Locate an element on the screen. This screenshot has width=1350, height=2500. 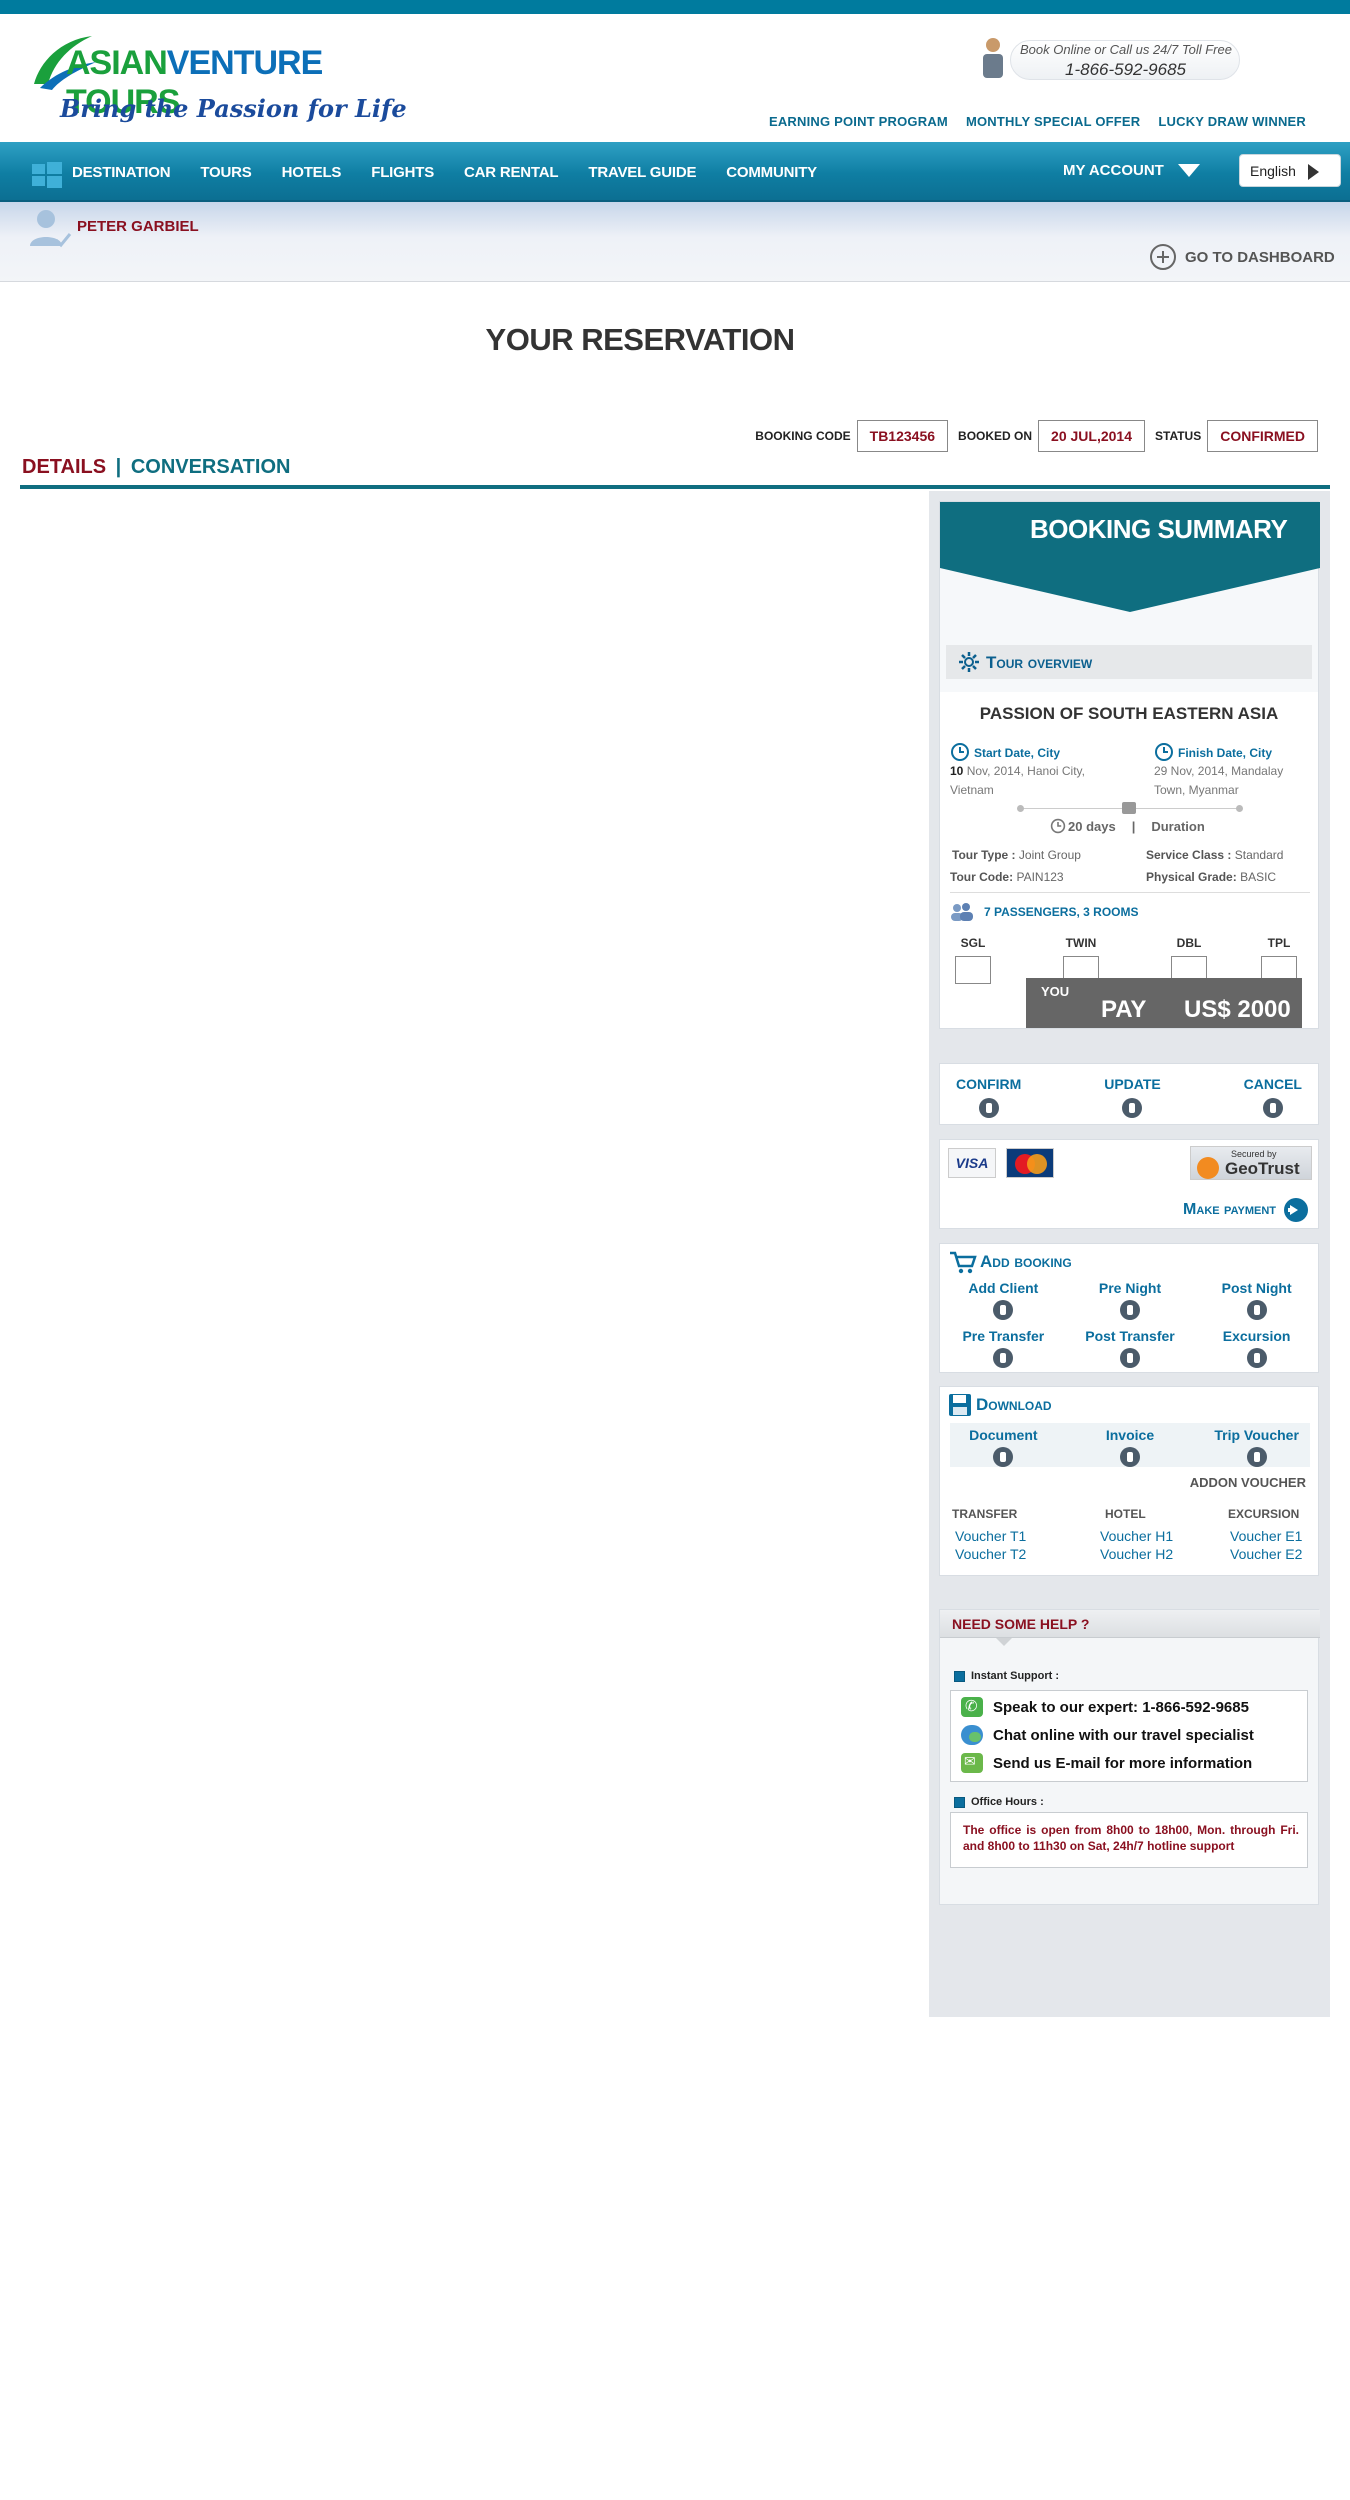
cancel-label: CANCEL is located at coordinates (1272, 1084).